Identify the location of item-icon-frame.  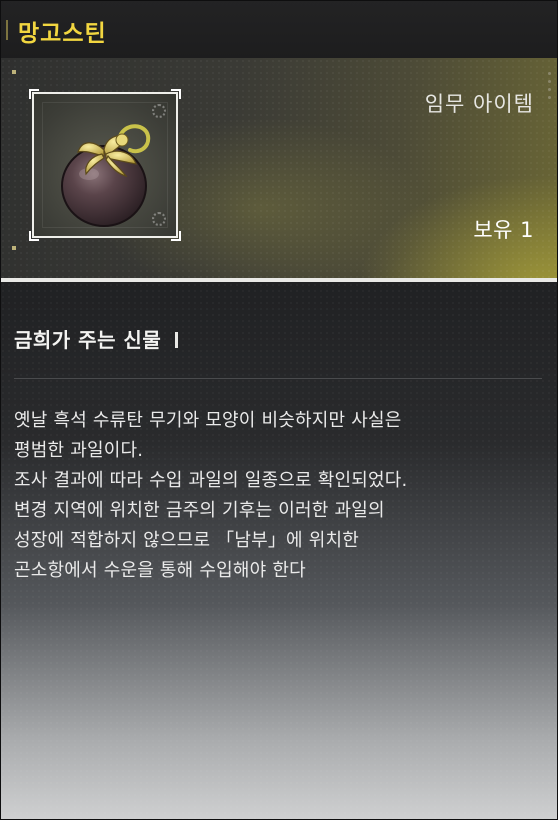
(105, 165).